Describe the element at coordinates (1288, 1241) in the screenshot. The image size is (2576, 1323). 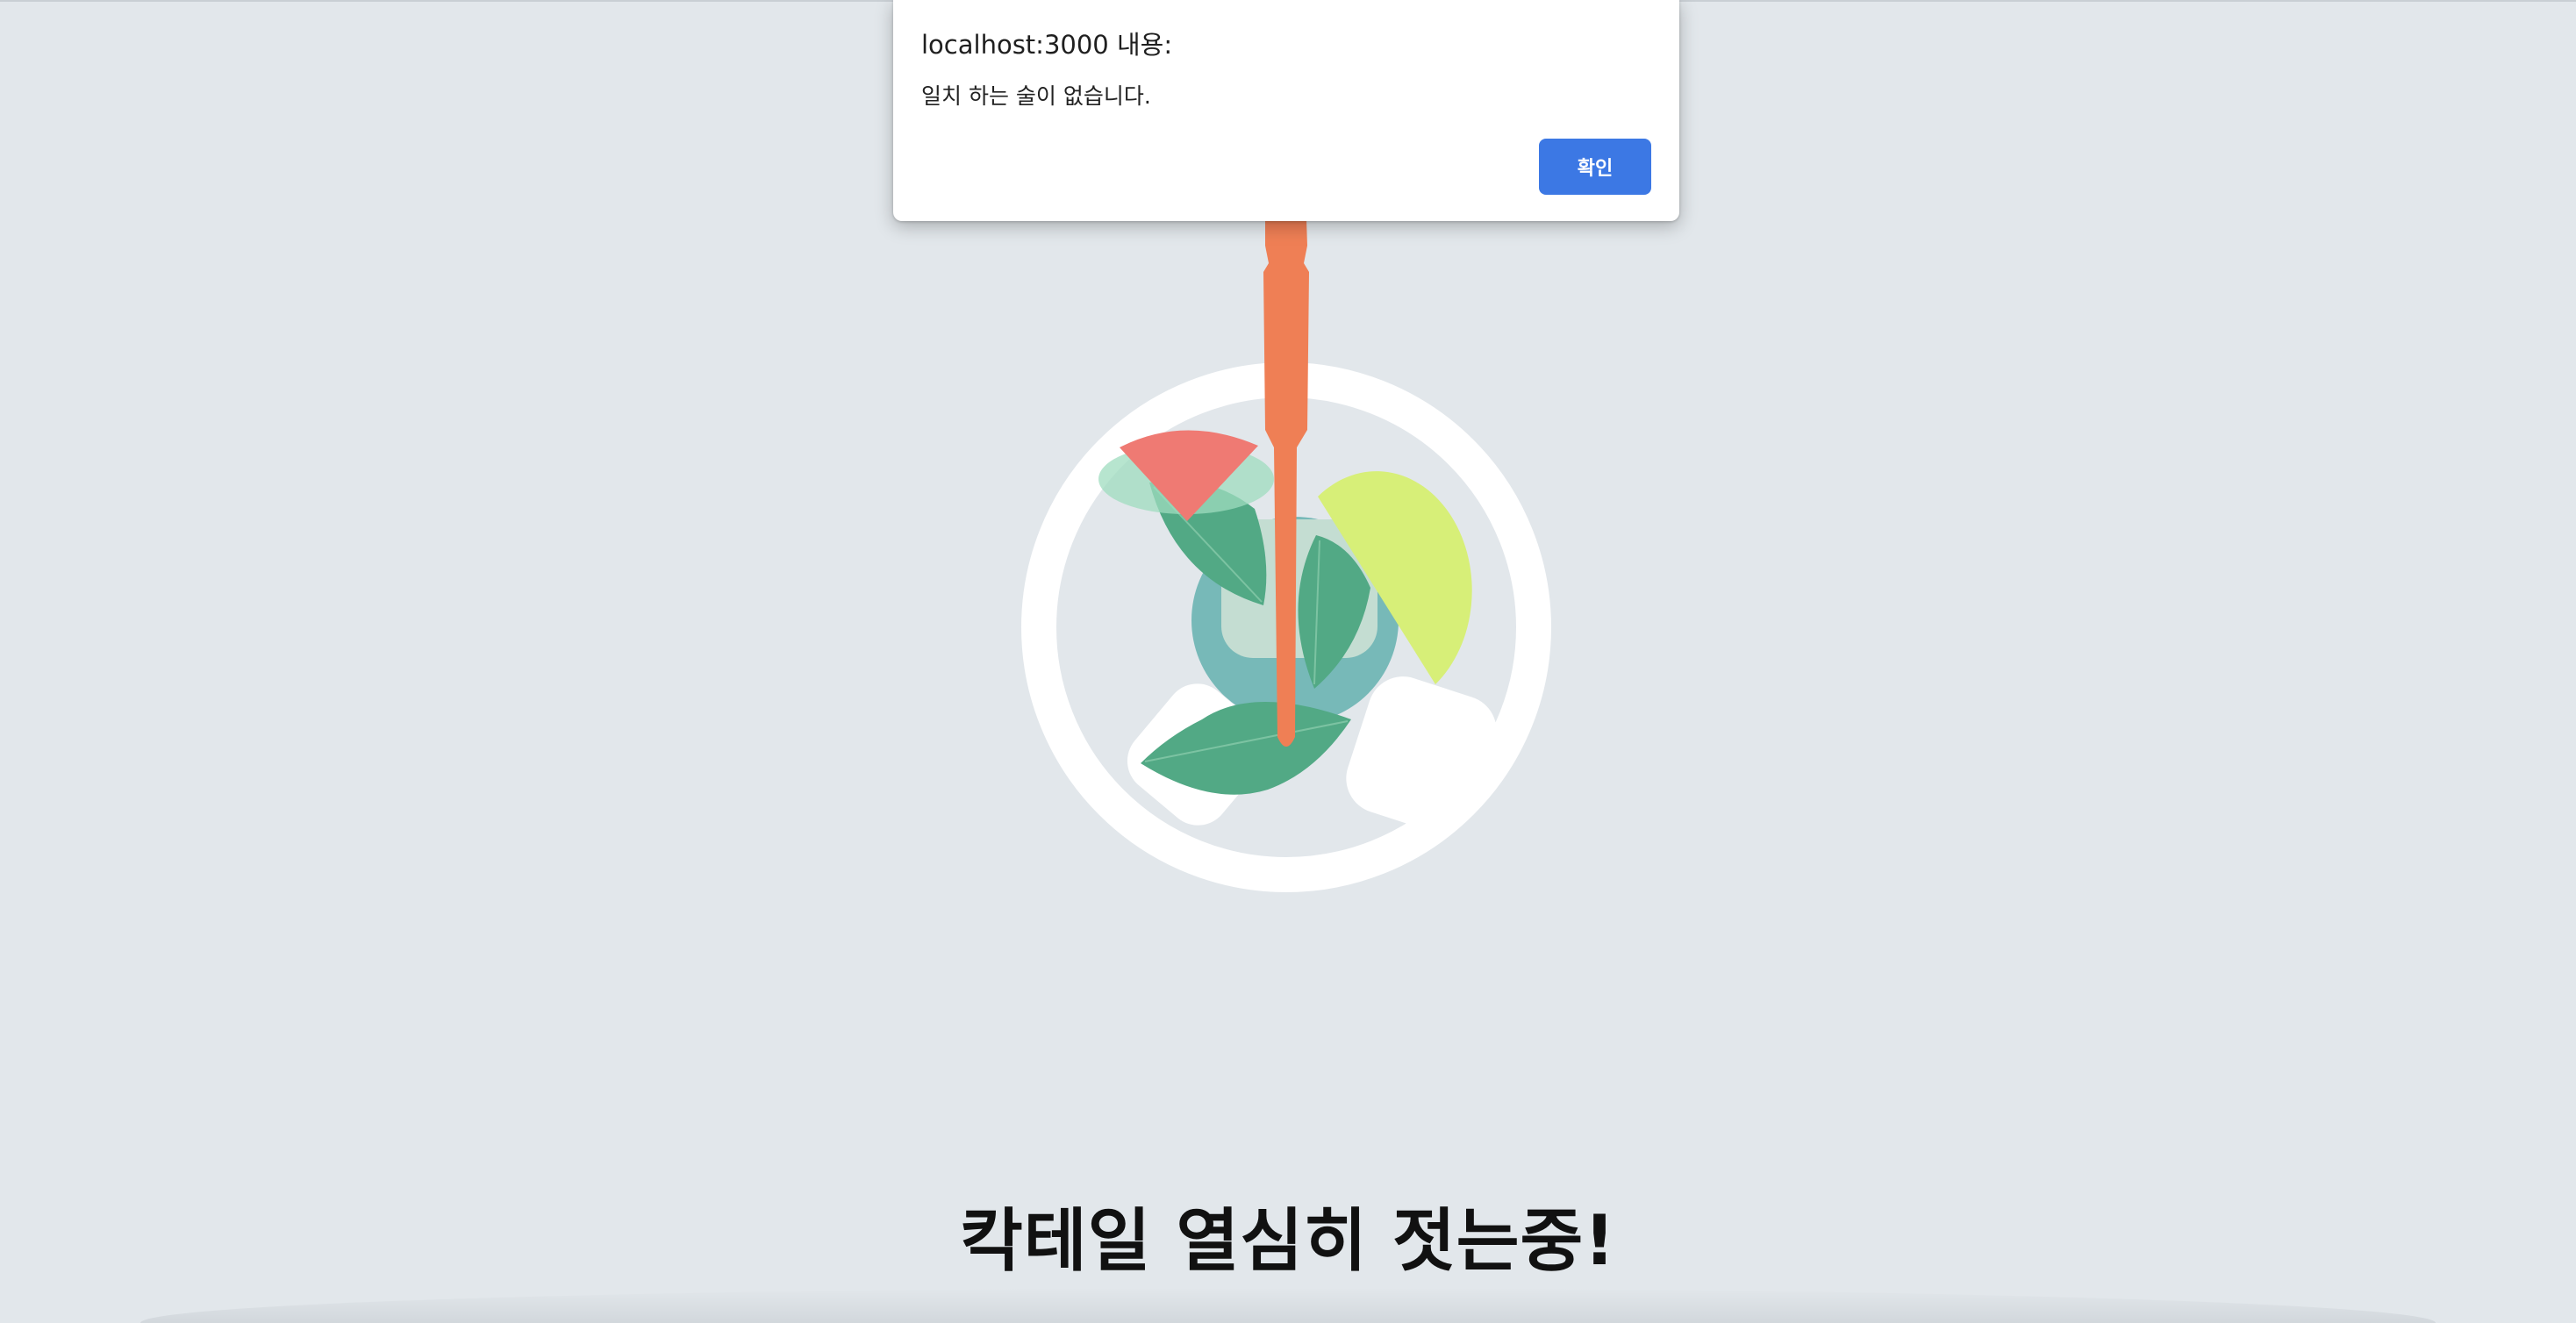
I see `loading-headline: 칵테일 열심히 젓는중!` at that location.